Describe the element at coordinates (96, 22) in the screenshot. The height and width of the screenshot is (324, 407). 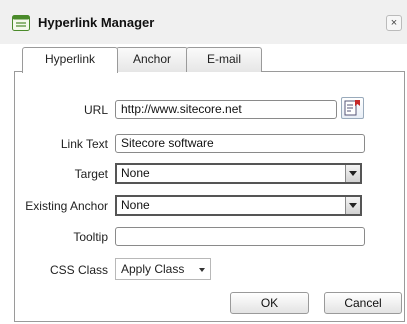
I see `dialog-title: Hyperlink Manager` at that location.